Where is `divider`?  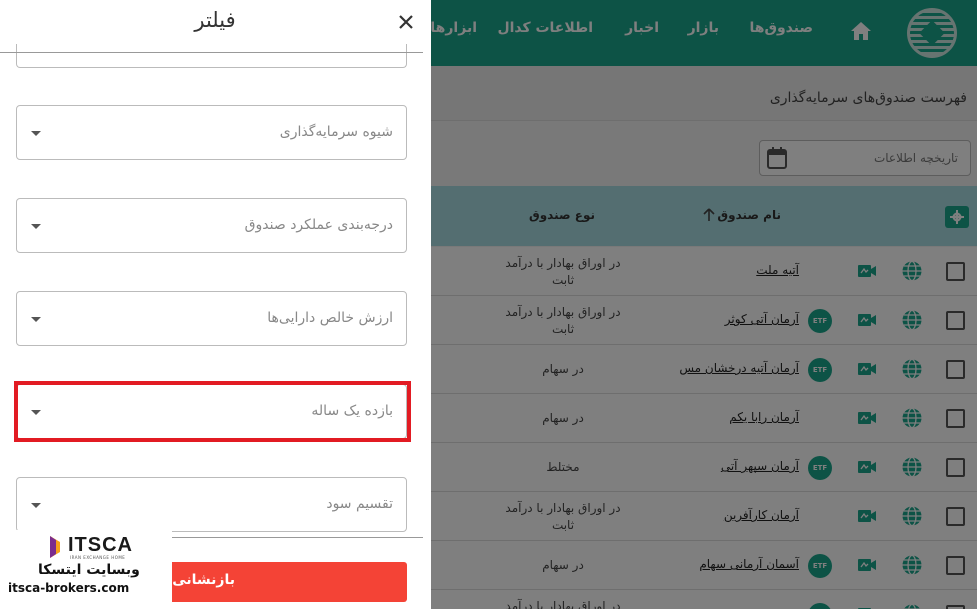
divider is located at coordinates (211, 52).